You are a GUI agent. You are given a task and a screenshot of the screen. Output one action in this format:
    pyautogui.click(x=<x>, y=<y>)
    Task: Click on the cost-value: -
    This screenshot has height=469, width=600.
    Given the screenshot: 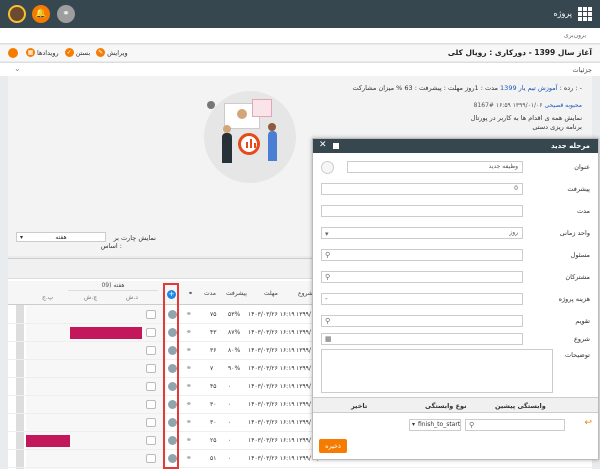 What is the action you would take?
    pyautogui.click(x=326, y=299)
    